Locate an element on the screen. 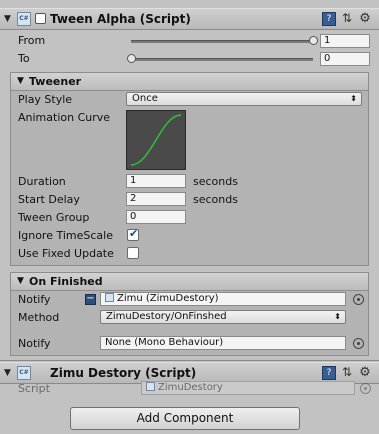  ignore-timescale-label: Ignore TimeScale is located at coordinates (65, 235).